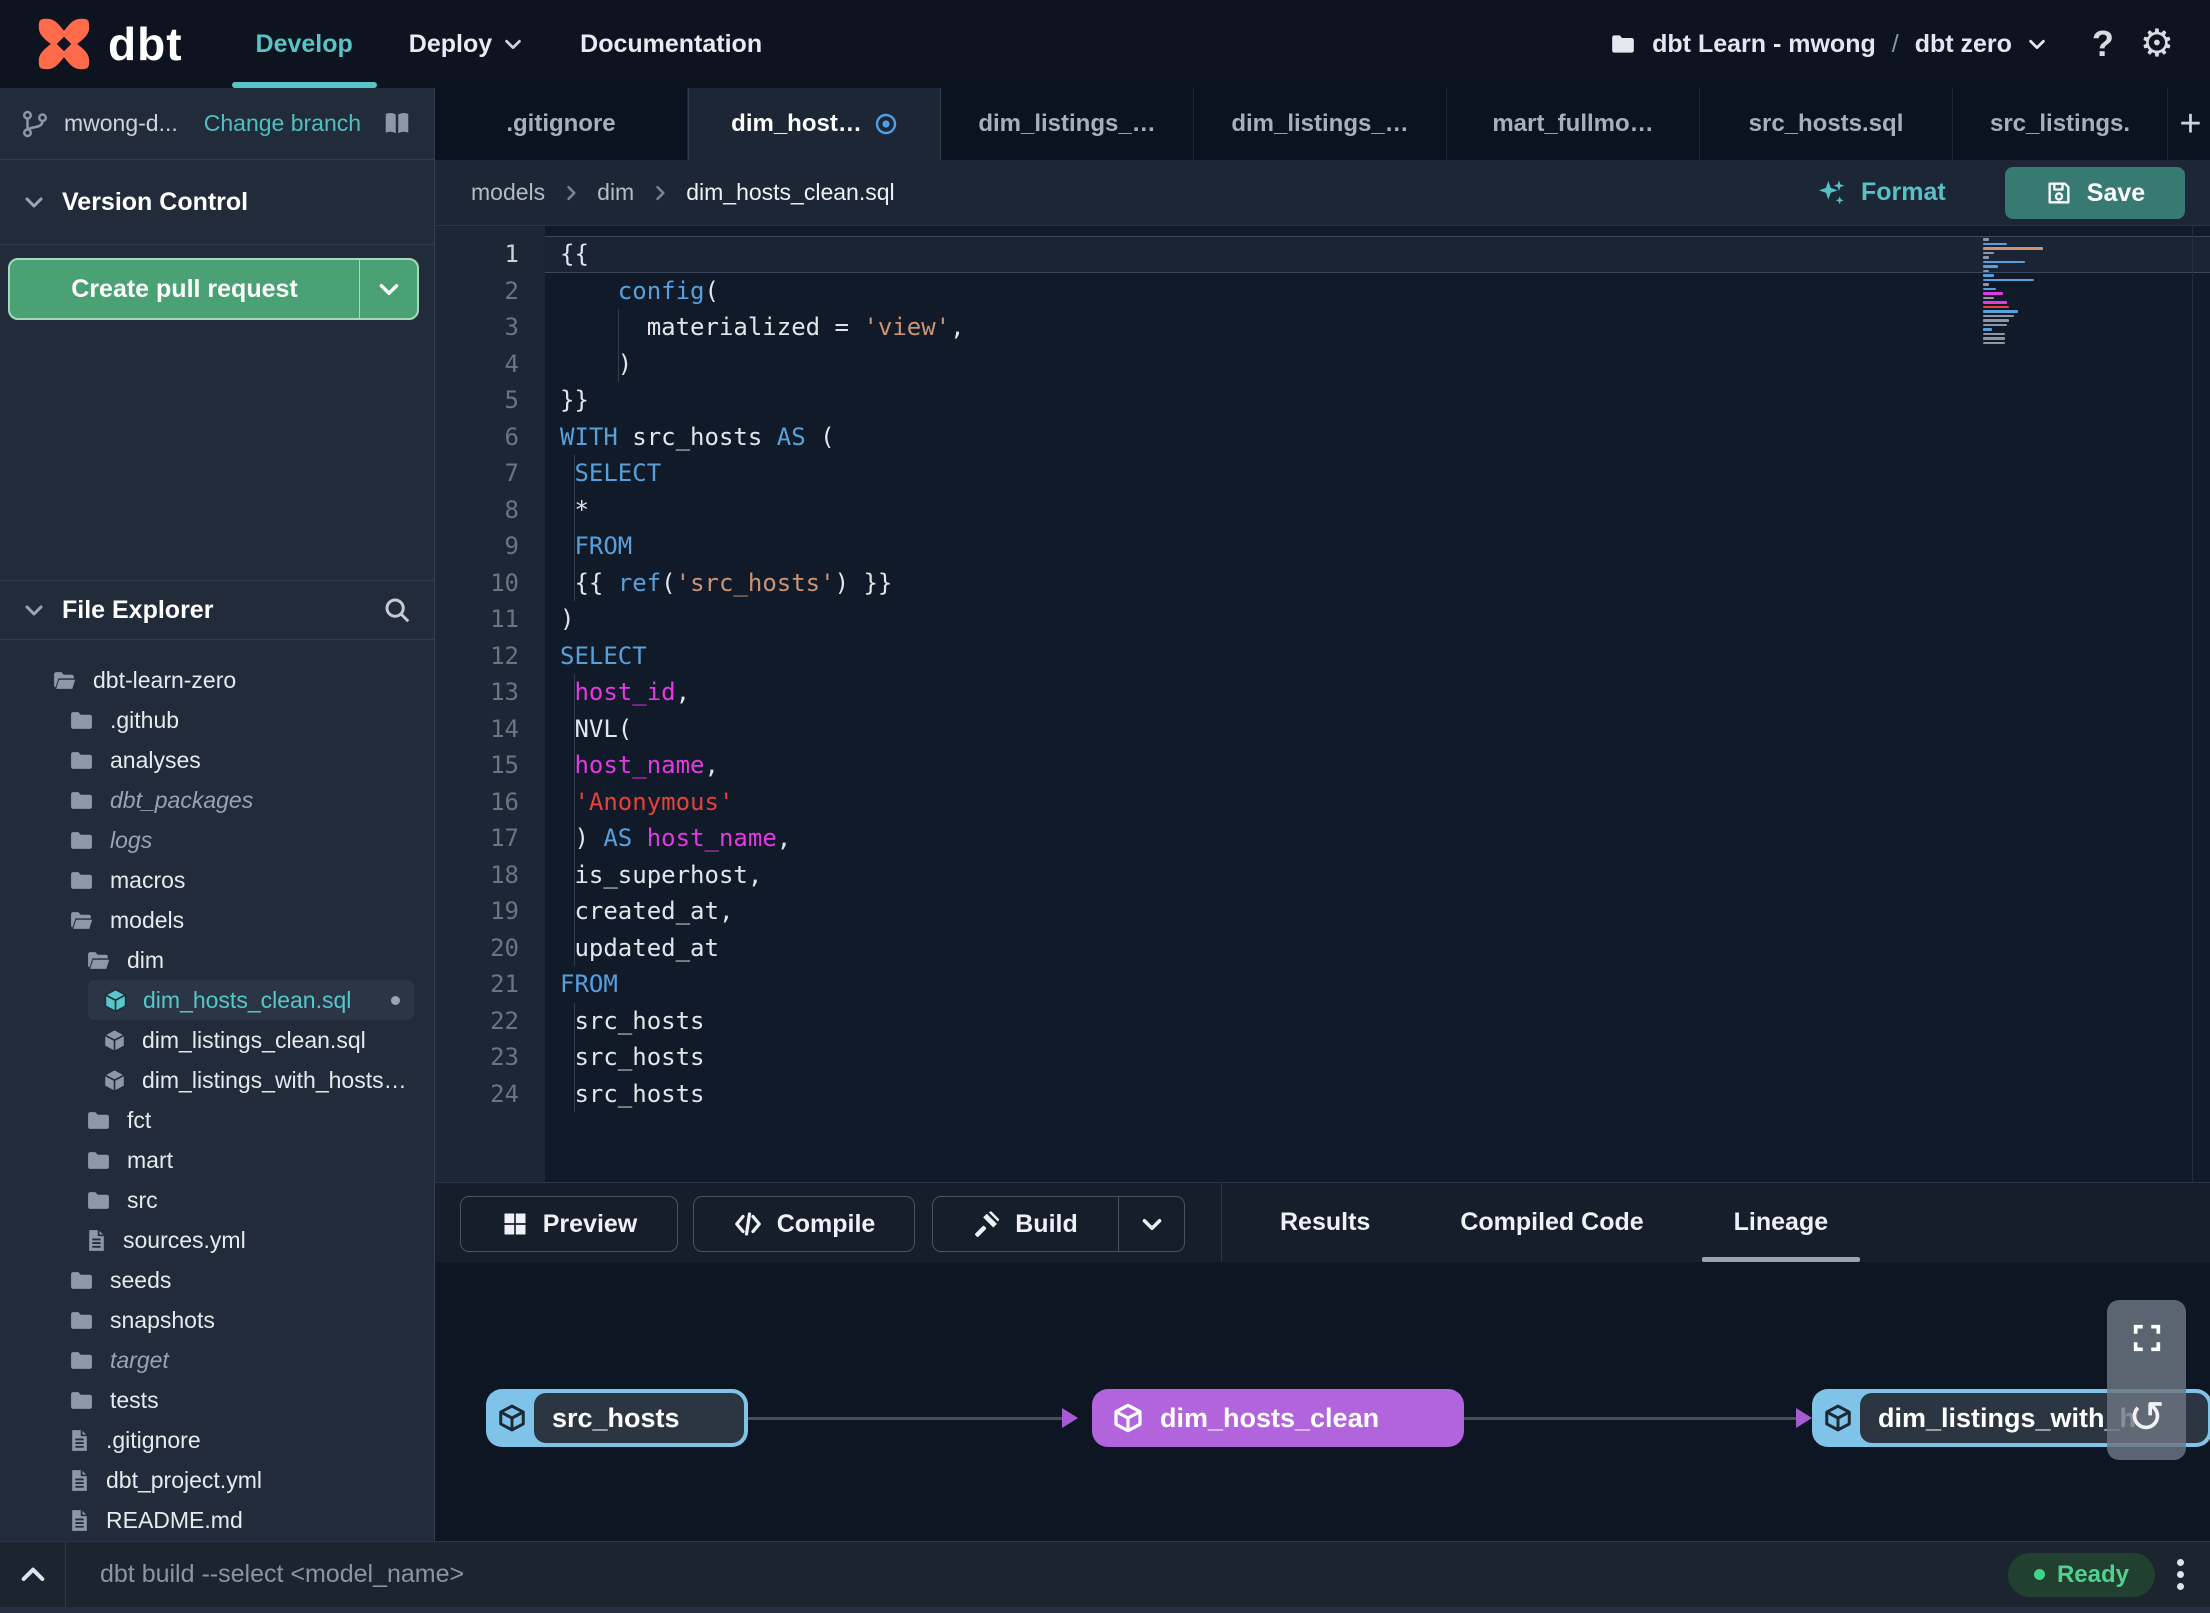 The image size is (2210, 1613). Describe the element at coordinates (1551, 1222) in the screenshot. I see `tab-compiled-code: Compiled Code` at that location.